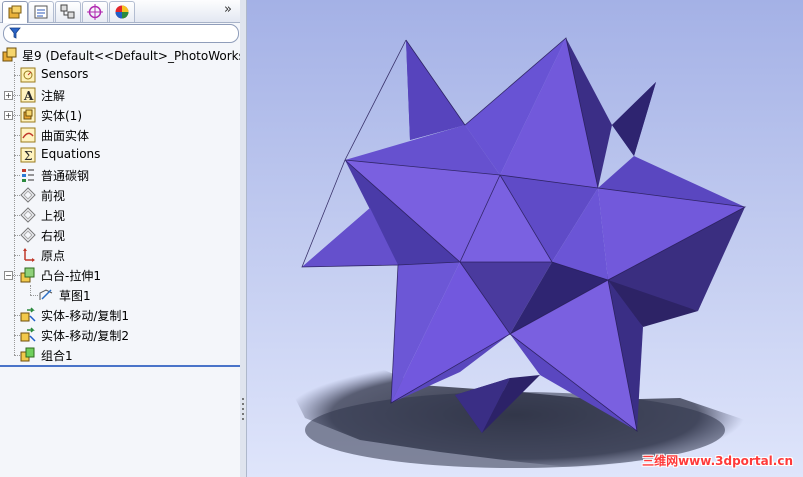 This screenshot has width=803, height=477. Describe the element at coordinates (120, 235) in the screenshot. I see `tree-item-right-plane: 右视` at that location.